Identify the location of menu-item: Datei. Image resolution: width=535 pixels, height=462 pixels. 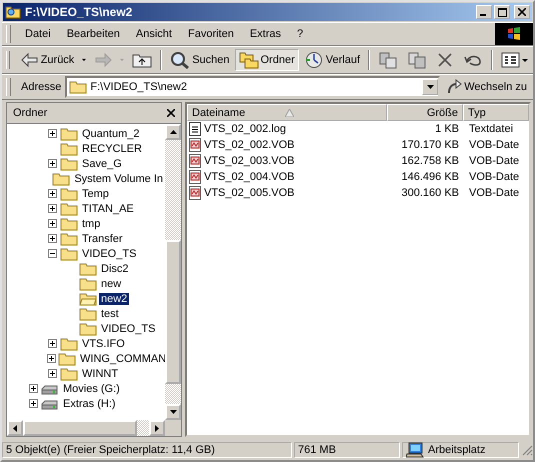
(38, 34).